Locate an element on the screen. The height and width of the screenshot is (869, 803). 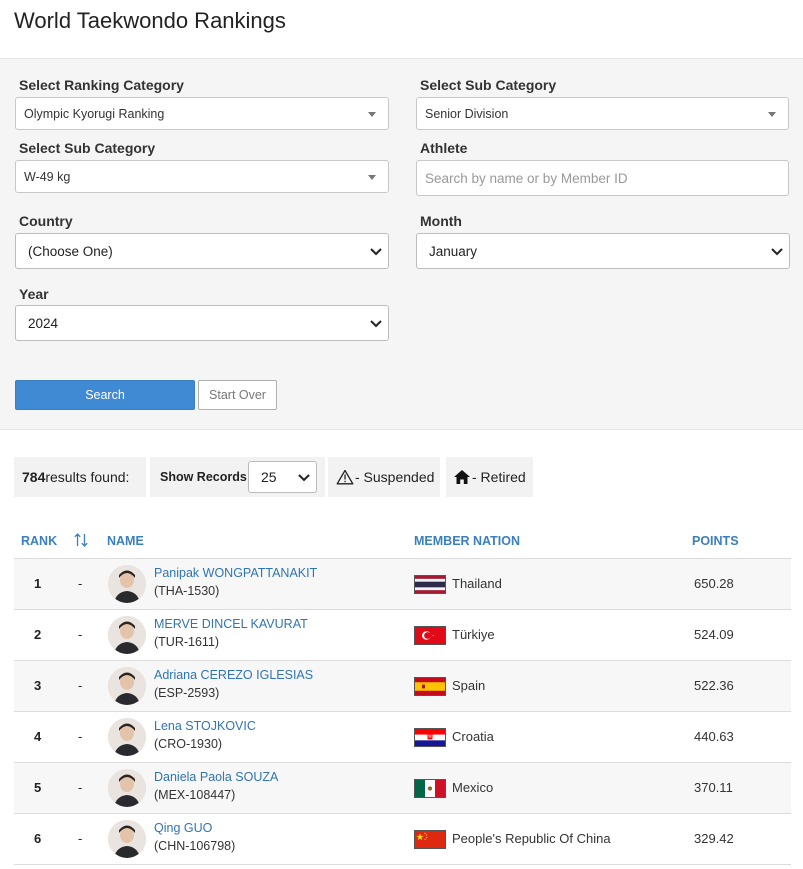
year-select: 2024 is located at coordinates (202, 323).